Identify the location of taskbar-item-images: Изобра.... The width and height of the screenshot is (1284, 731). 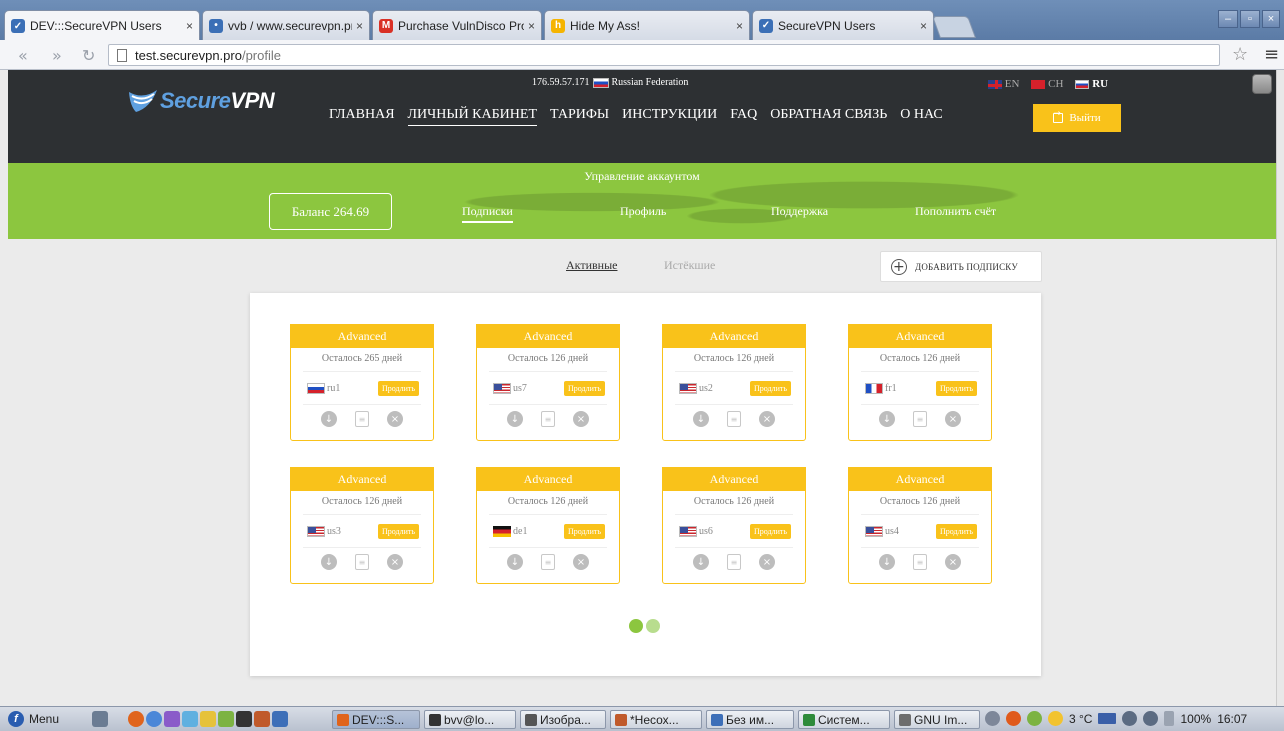
(563, 719).